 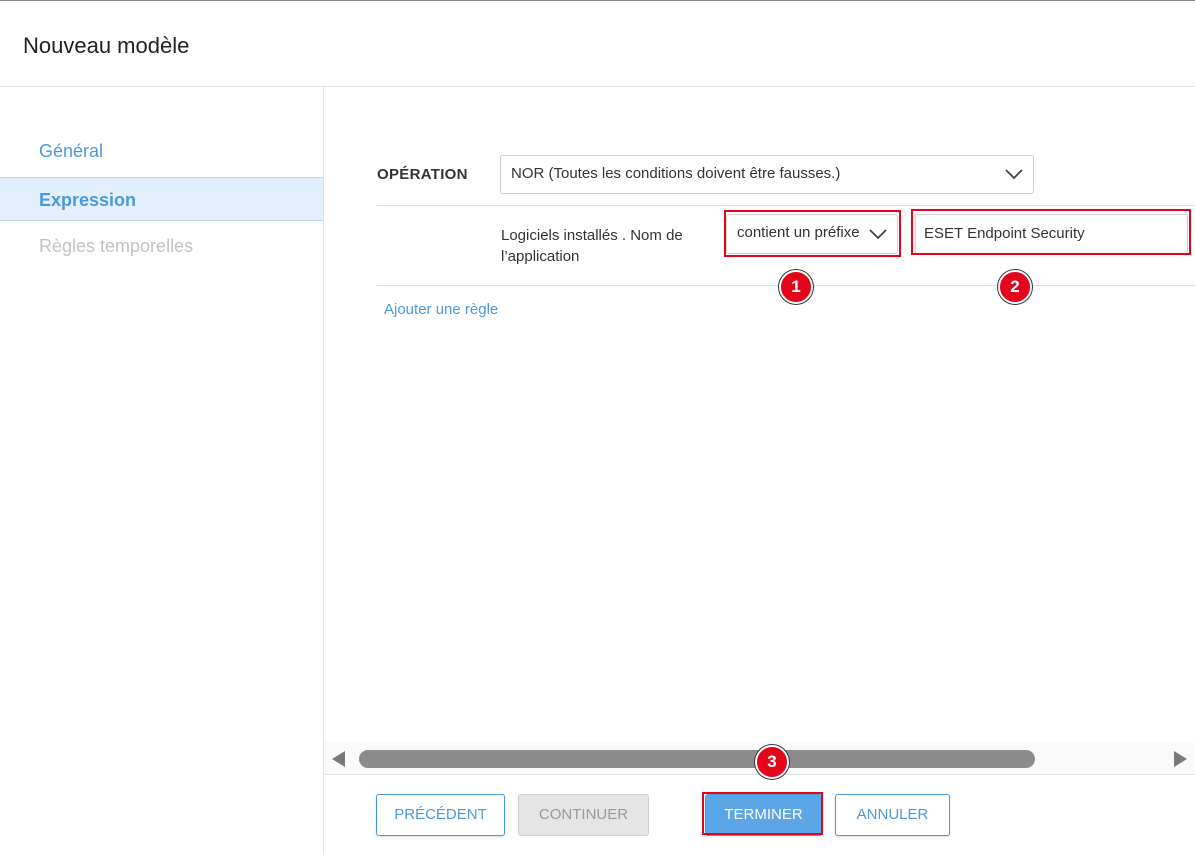 I want to click on add-rule-link: Ajouter une règle, so click(x=441, y=309).